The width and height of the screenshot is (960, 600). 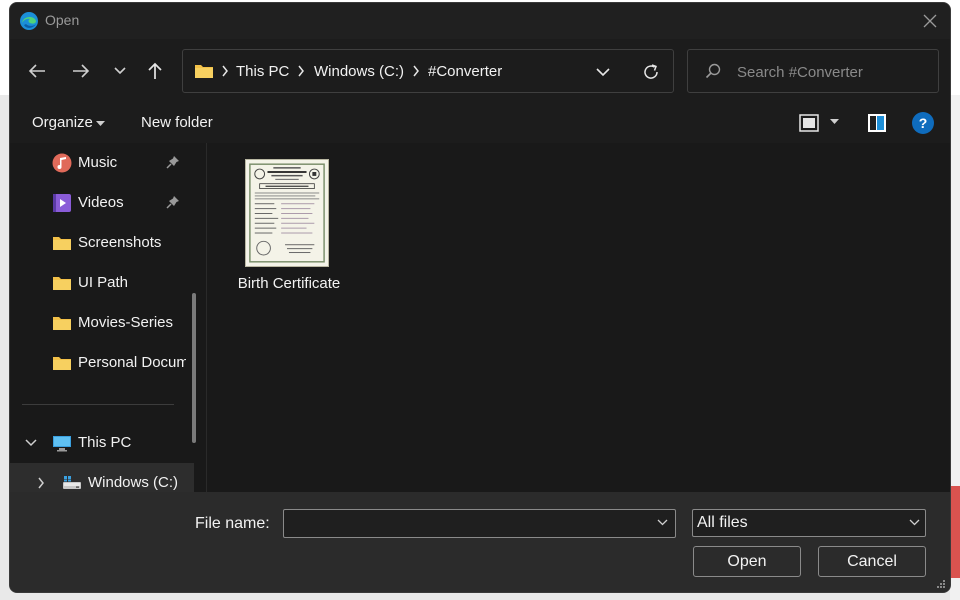 I want to click on up-button, so click(x=155, y=71).